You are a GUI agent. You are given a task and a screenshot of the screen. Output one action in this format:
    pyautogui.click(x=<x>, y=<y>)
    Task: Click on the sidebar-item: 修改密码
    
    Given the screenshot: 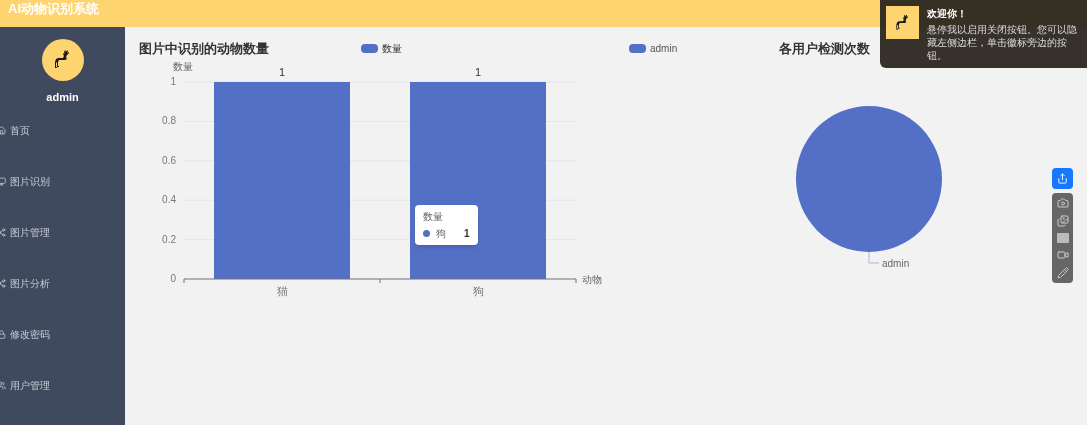 What is the action you would take?
    pyautogui.click(x=62, y=334)
    